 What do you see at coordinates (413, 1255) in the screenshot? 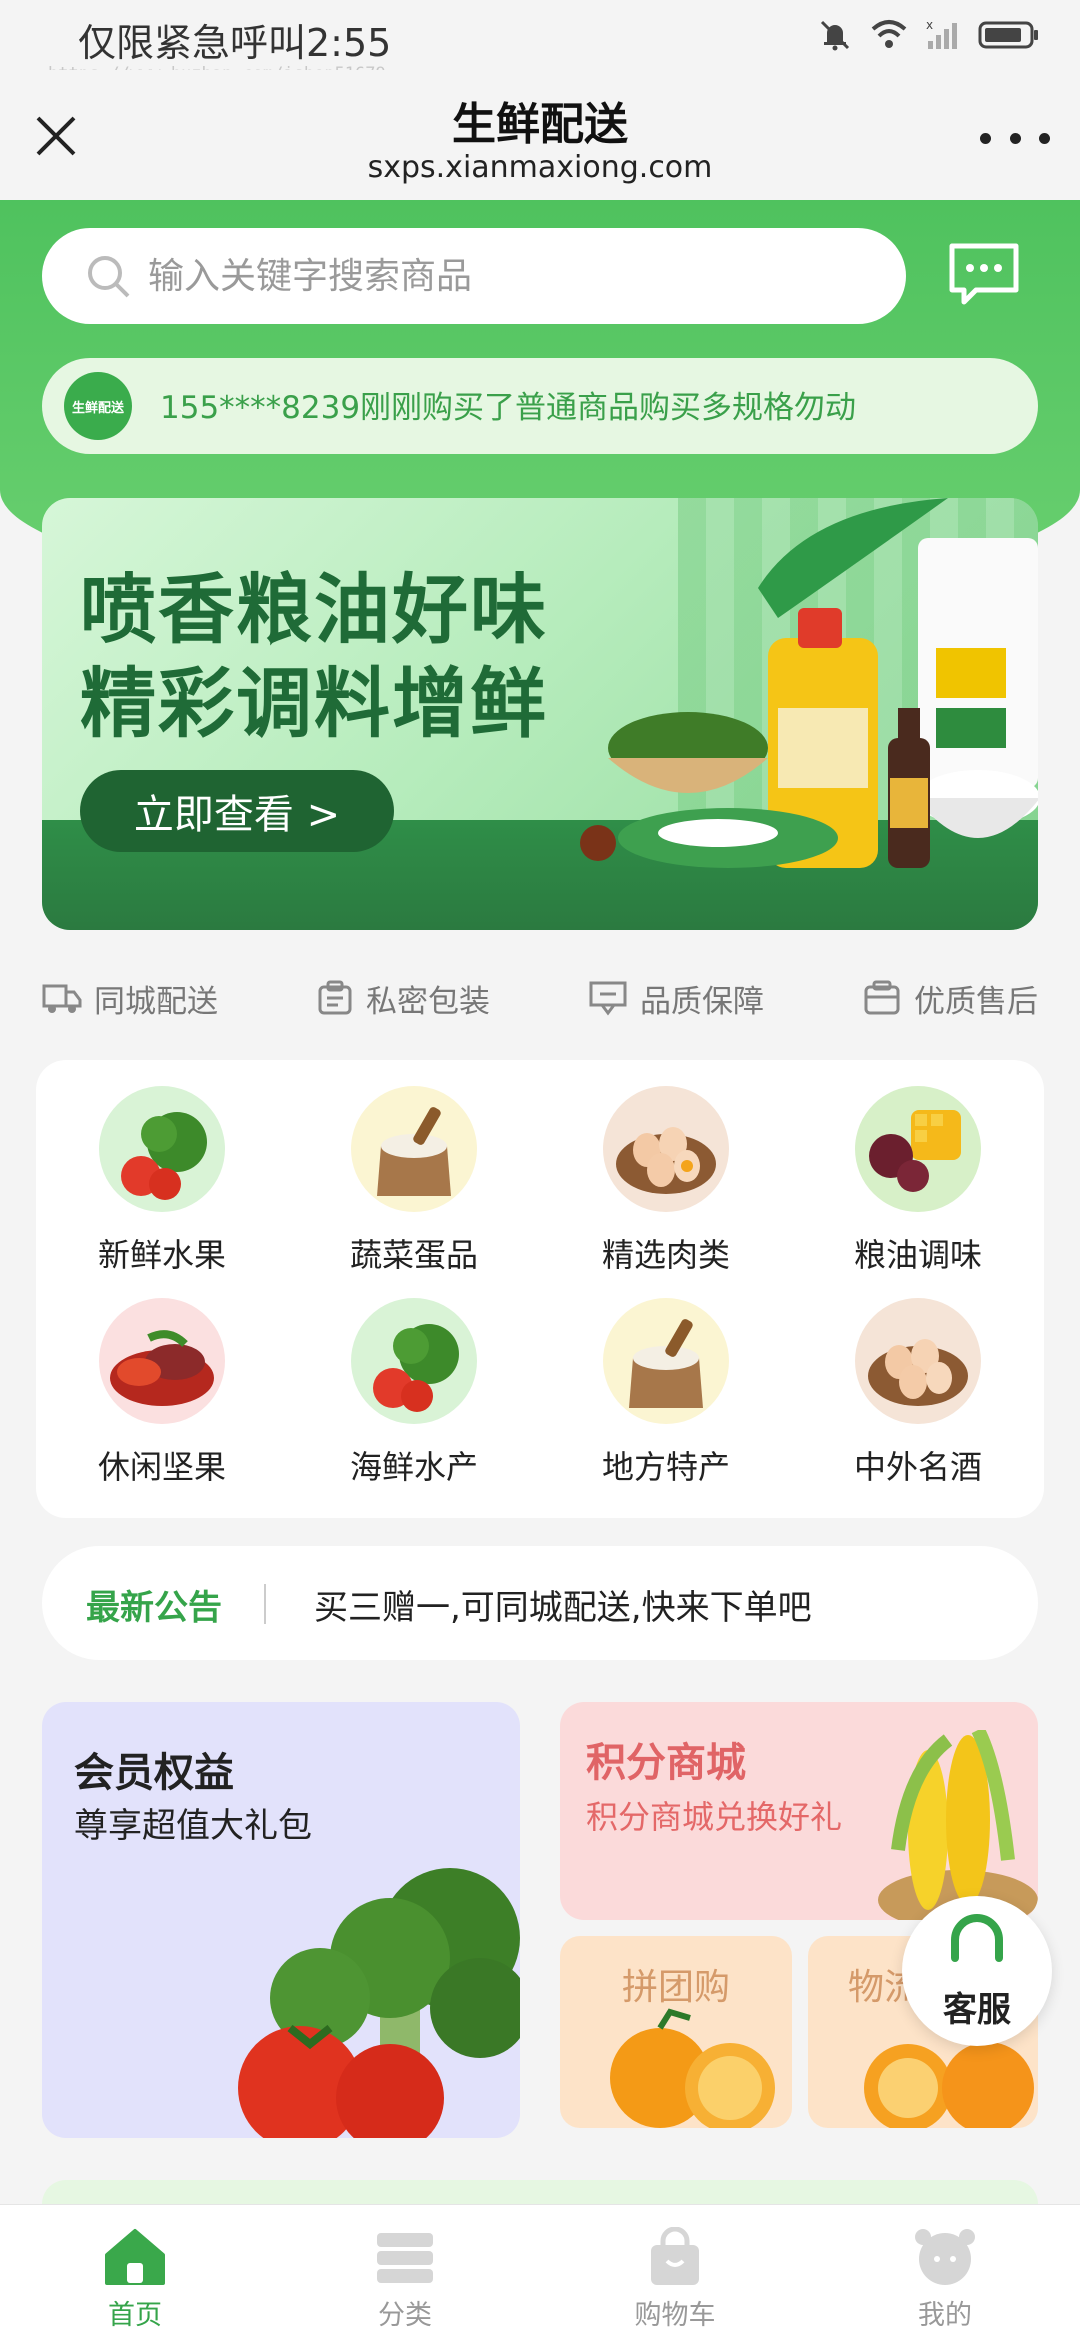
I see `category-label: 蔬菜蛋品` at bounding box center [413, 1255].